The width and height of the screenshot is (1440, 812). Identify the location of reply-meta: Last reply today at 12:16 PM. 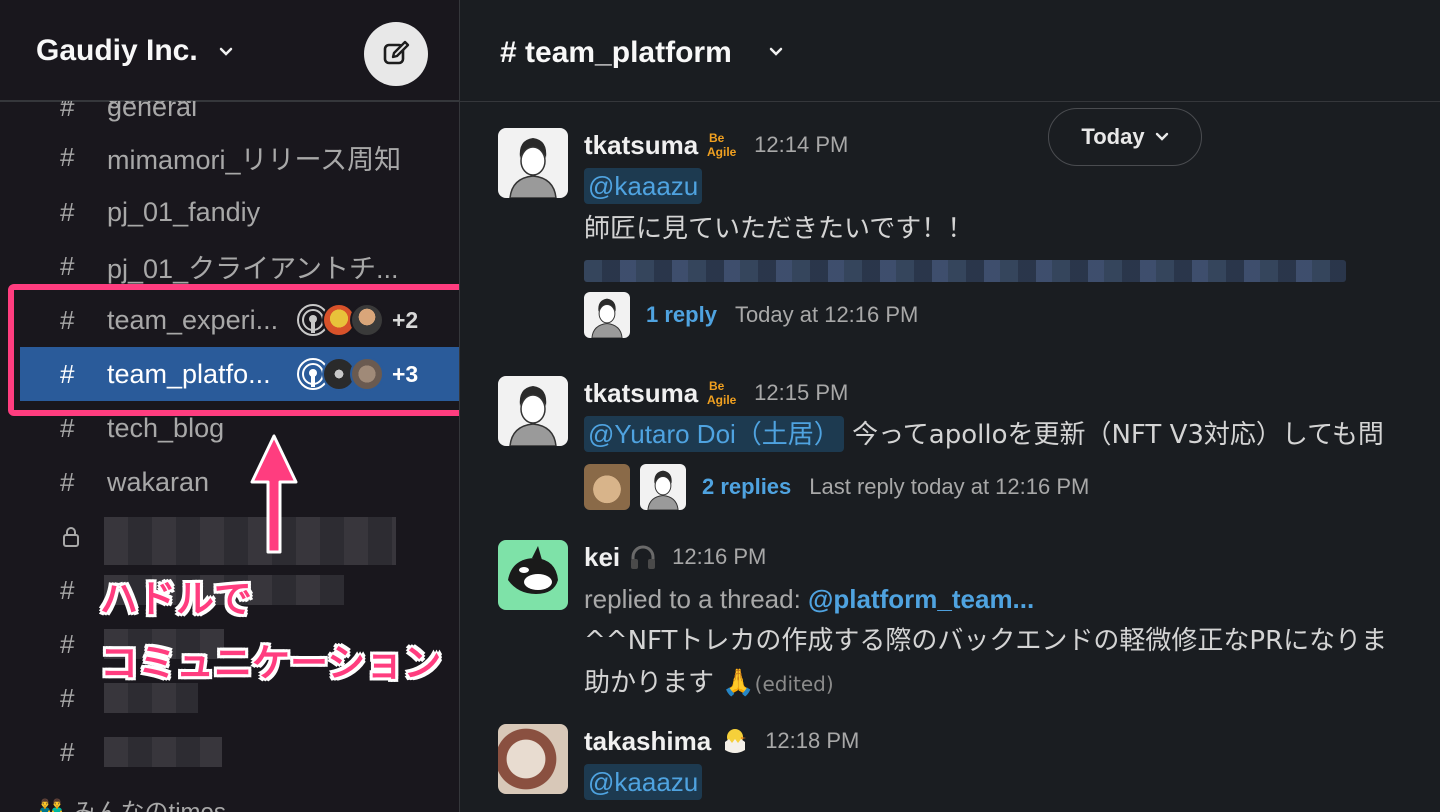
(949, 486).